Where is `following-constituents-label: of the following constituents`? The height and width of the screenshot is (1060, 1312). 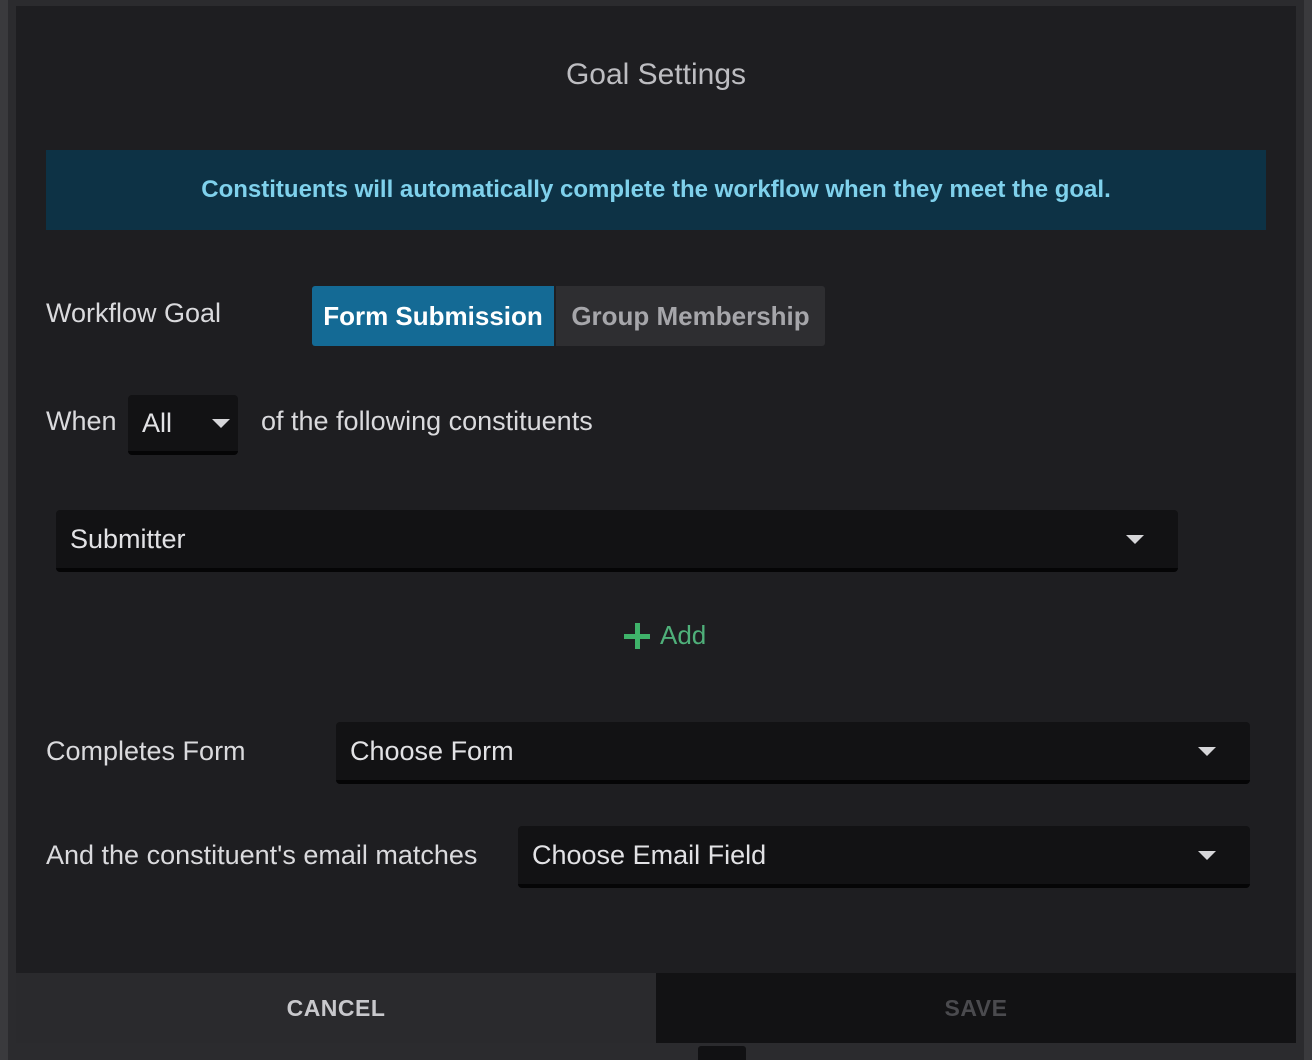 following-constituents-label: of the following constituents is located at coordinates (427, 421).